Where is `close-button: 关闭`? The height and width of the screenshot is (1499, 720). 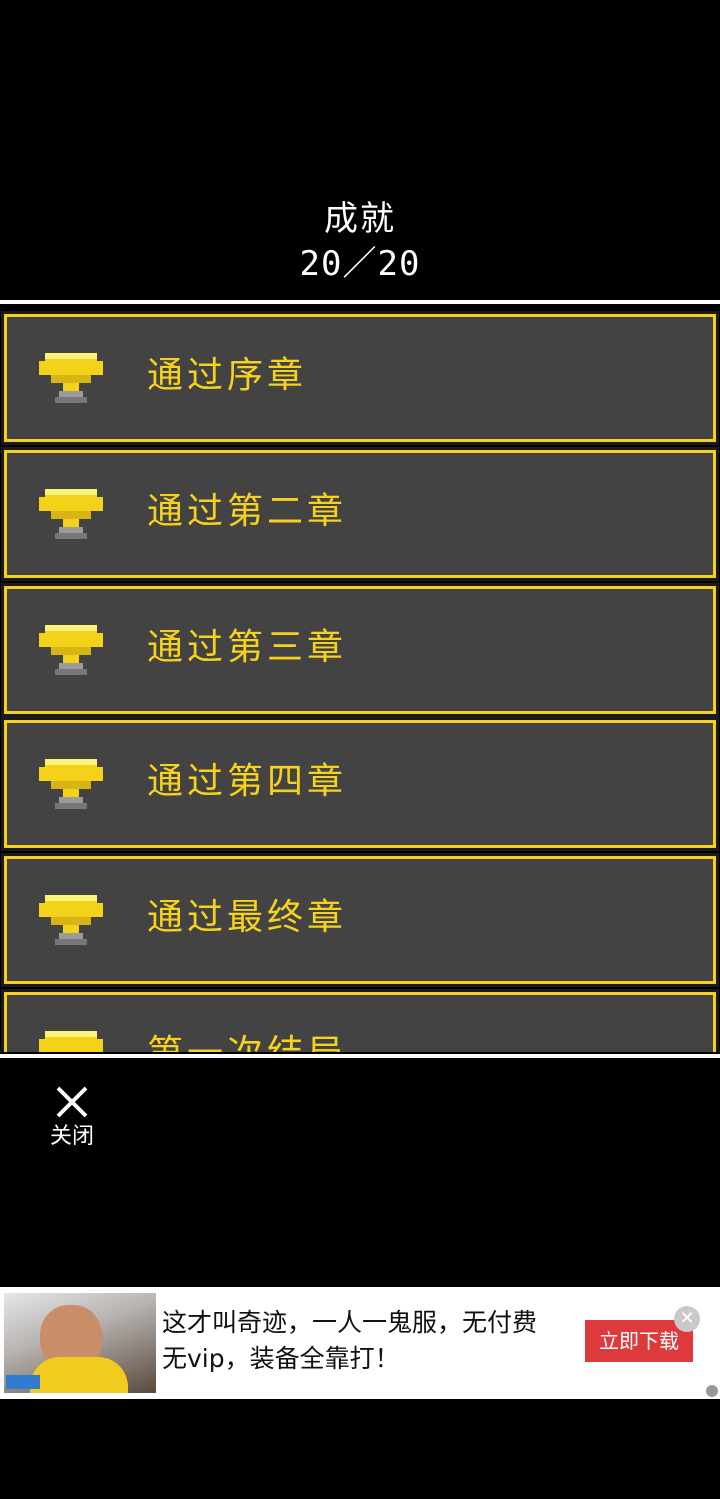
close-button: 关闭 is located at coordinates (72, 1124).